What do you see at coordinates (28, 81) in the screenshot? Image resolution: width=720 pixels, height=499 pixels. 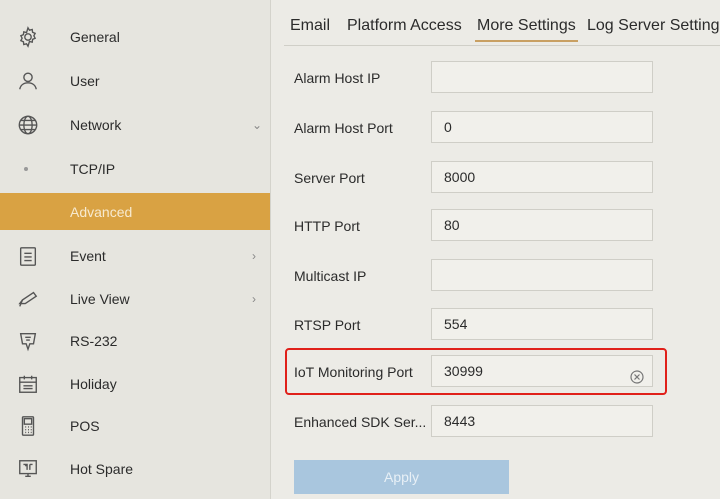 I see `user-icon` at bounding box center [28, 81].